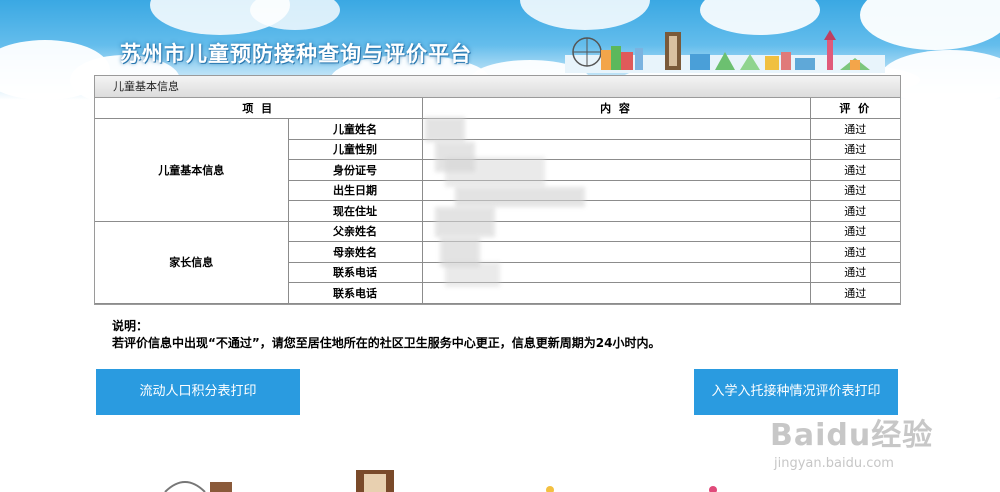 The height and width of the screenshot is (492, 1000). What do you see at coordinates (440, 481) in the screenshot?
I see `bottom-decoration` at bounding box center [440, 481].